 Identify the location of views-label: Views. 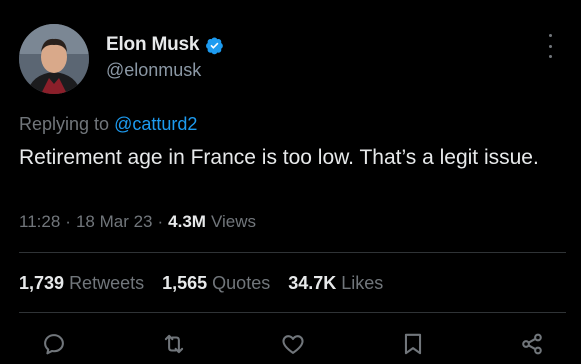
(233, 221).